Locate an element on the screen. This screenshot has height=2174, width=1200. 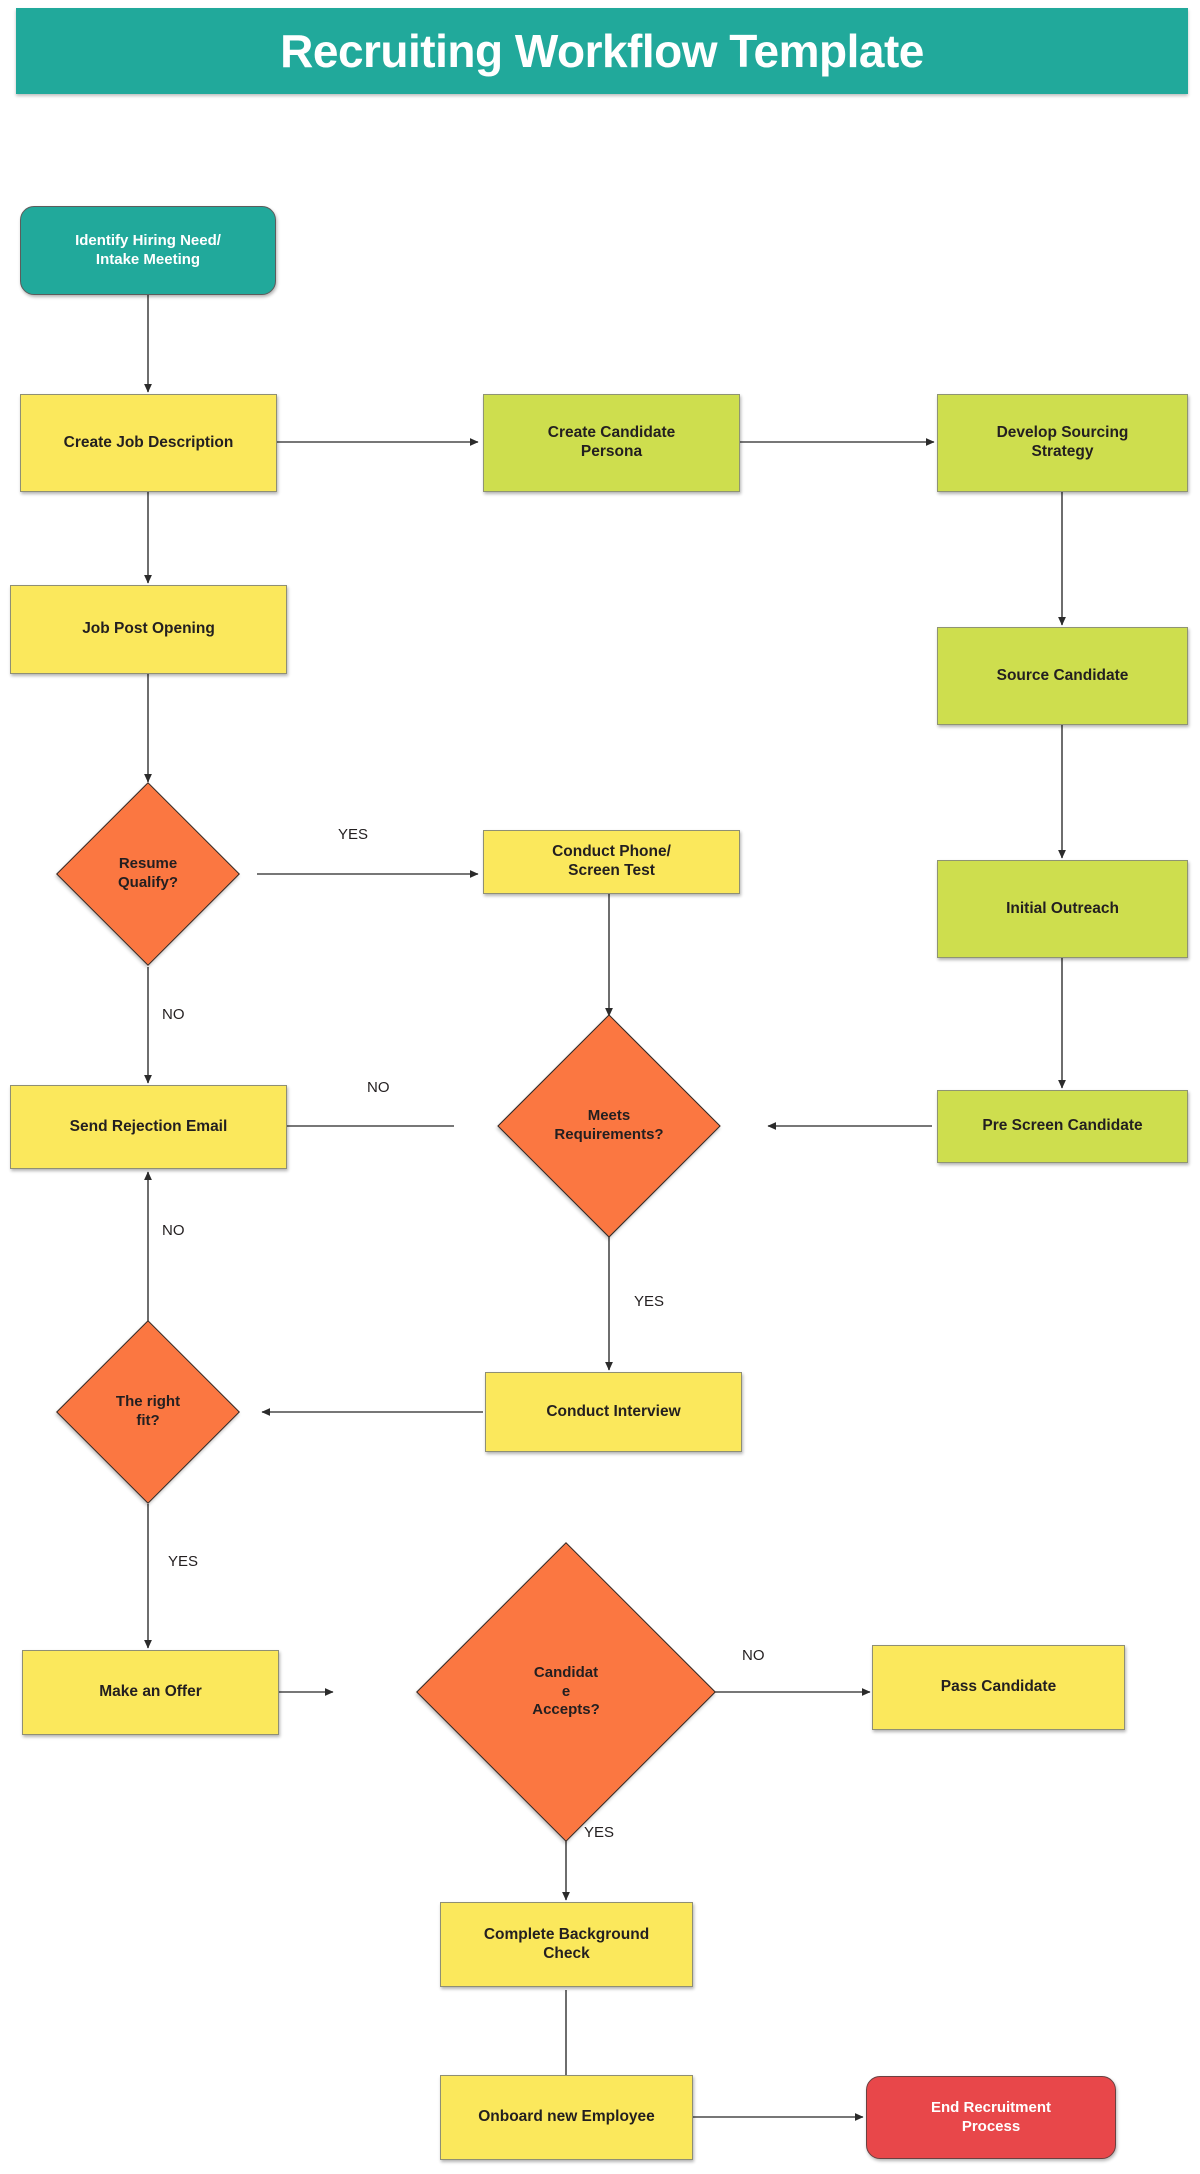
node-create-candidate-persona-label: Create Candidate Persona is located at coordinates (611, 442).